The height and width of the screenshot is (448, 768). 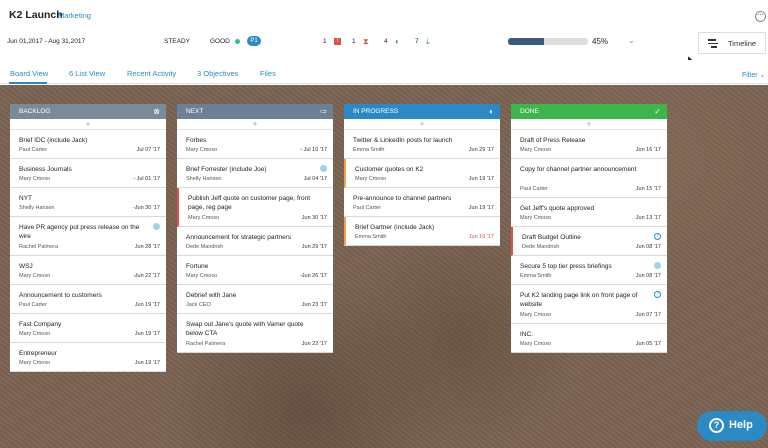 I want to click on card-title: Brief Forrester (include Joe), so click(x=226, y=169).